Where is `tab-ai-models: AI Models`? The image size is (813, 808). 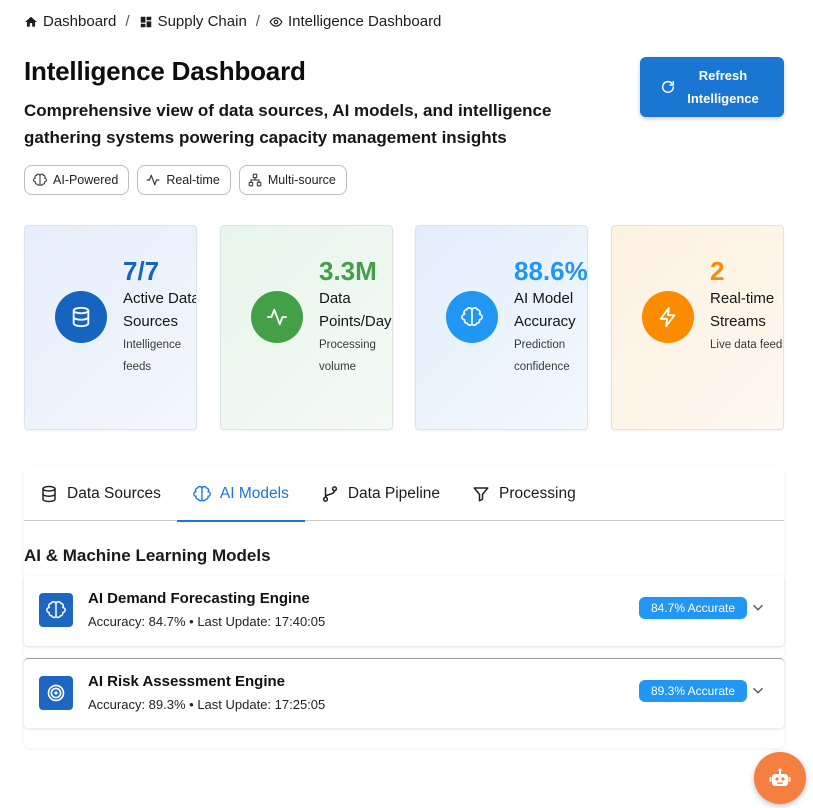
tab-ai-models: AI Models is located at coordinates (240, 494).